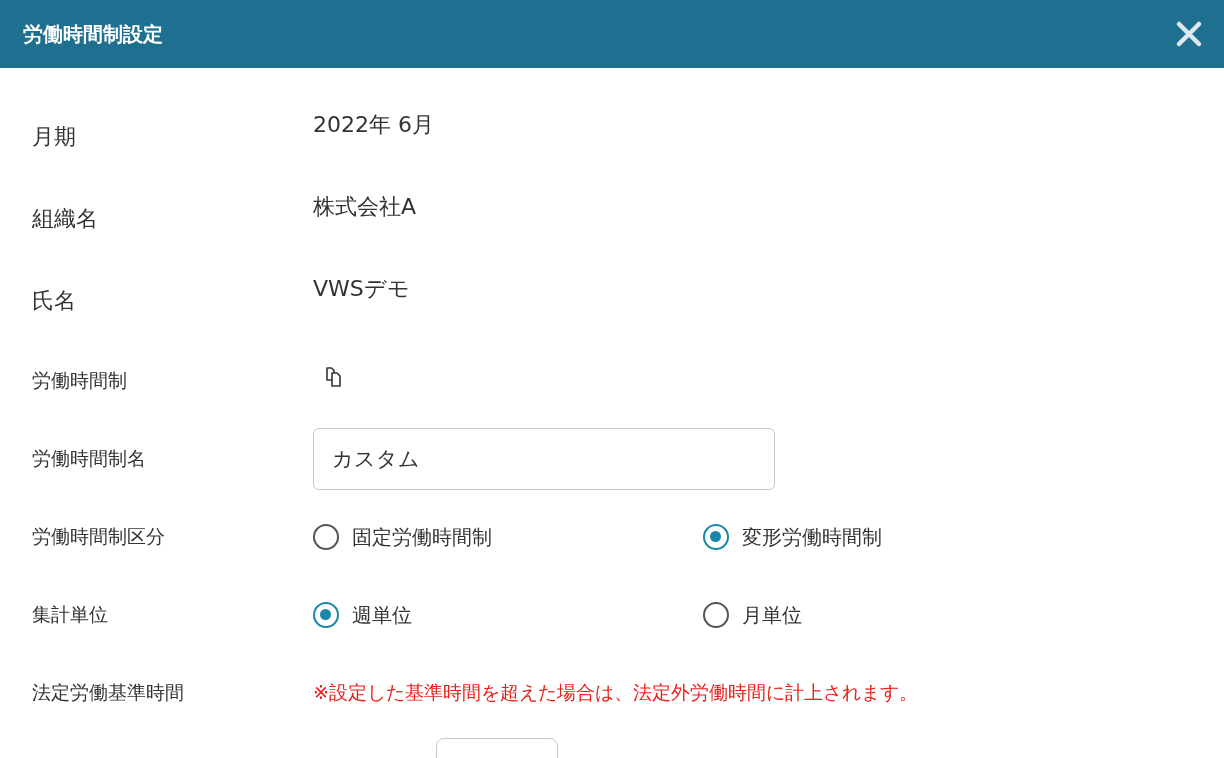 This screenshot has height=758, width=1224. What do you see at coordinates (93, 34) in the screenshot?
I see `dialog-title: 労働時間制設定` at bounding box center [93, 34].